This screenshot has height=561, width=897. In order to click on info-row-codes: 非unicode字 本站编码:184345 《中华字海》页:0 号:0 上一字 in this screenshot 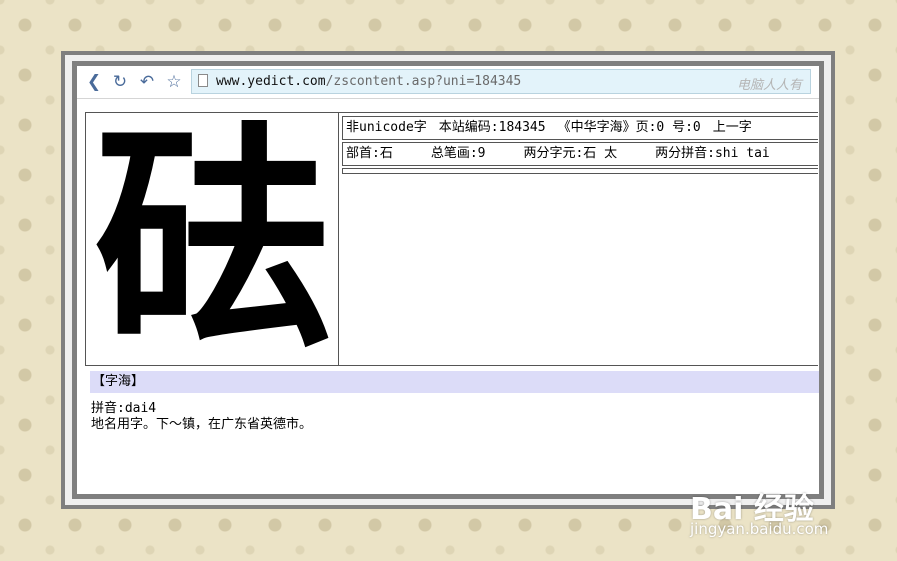, I will do `click(580, 128)`.